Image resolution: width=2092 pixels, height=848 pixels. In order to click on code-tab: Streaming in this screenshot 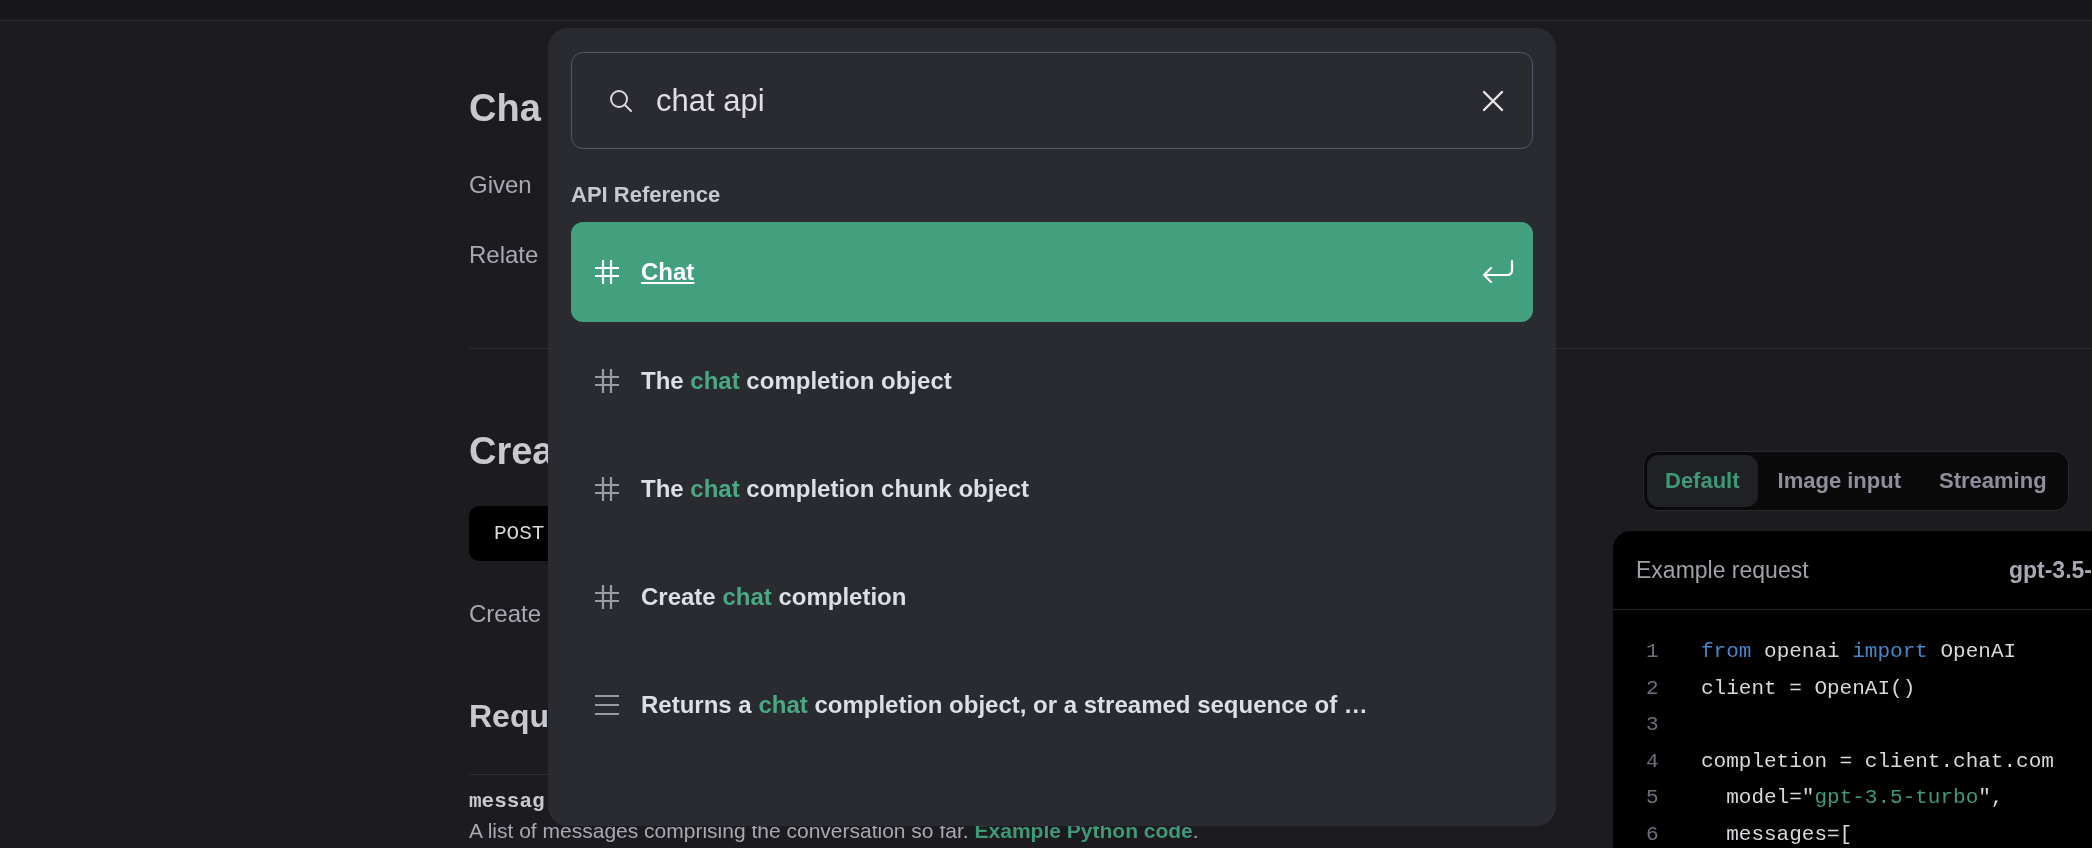, I will do `click(1993, 481)`.